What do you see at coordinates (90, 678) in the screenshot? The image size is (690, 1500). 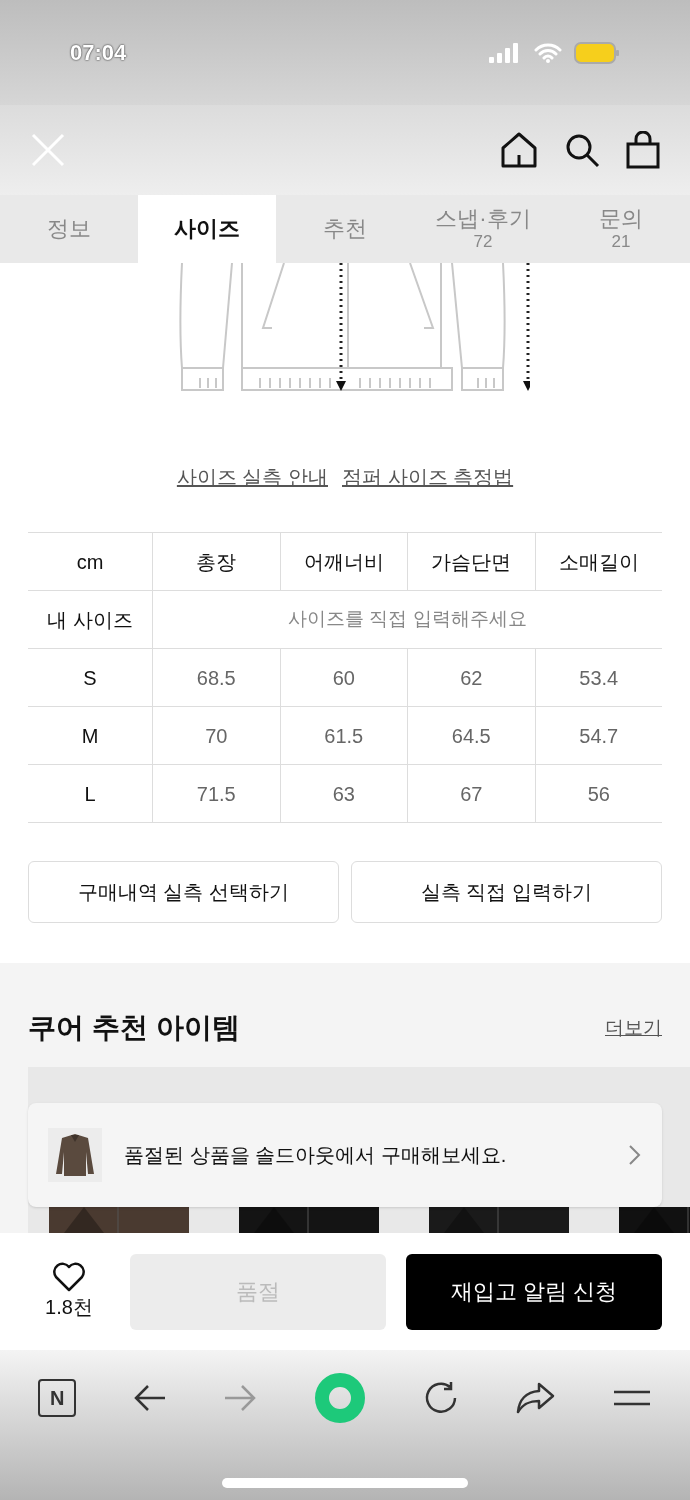 I see `row-header: S` at bounding box center [90, 678].